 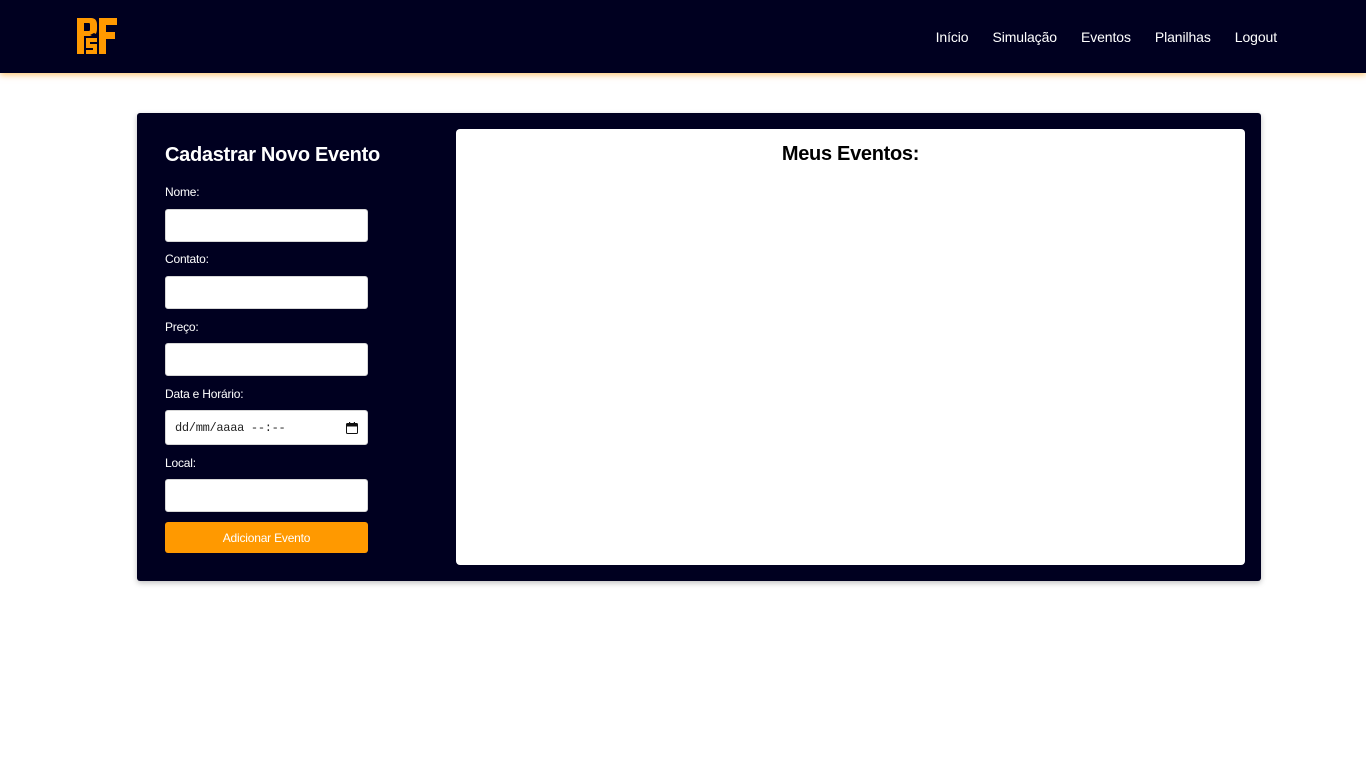 I want to click on nav-link-inicio: Início, so click(x=952, y=37).